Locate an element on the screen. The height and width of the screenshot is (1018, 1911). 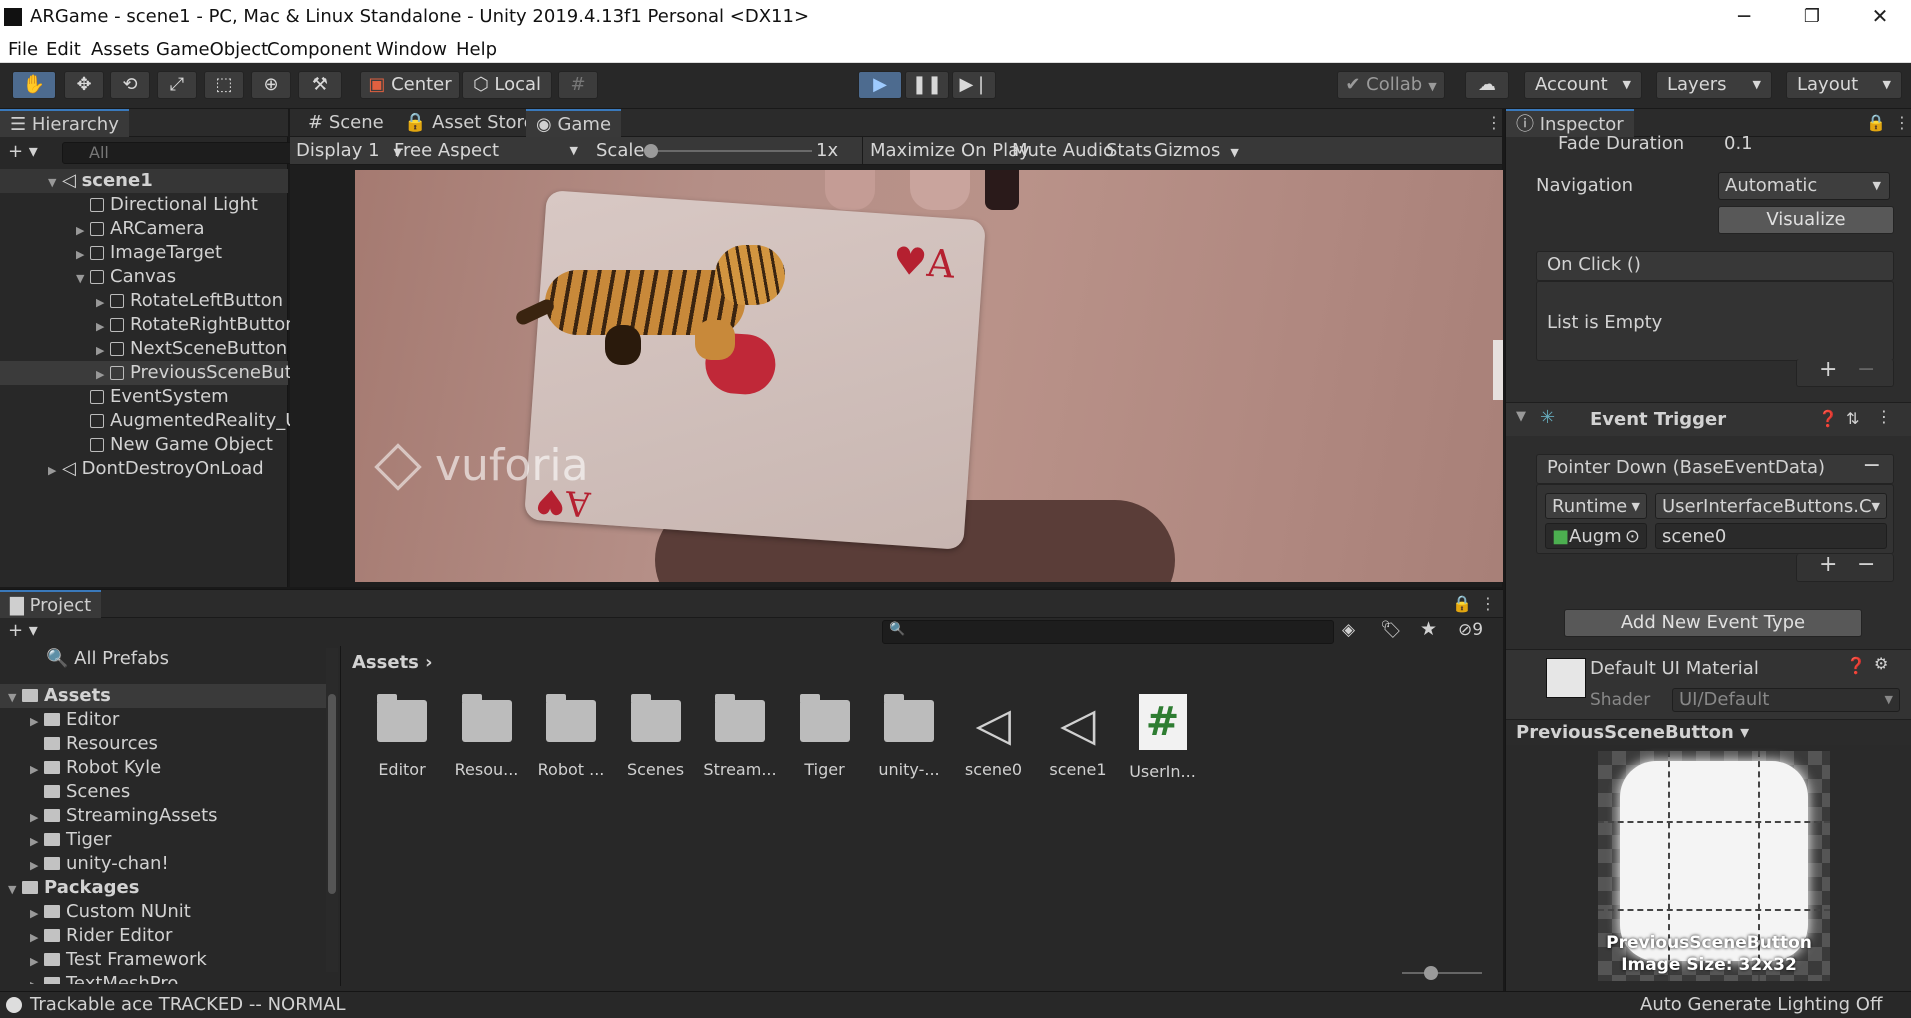
pause-button: ❚❚ is located at coordinates (927, 85).